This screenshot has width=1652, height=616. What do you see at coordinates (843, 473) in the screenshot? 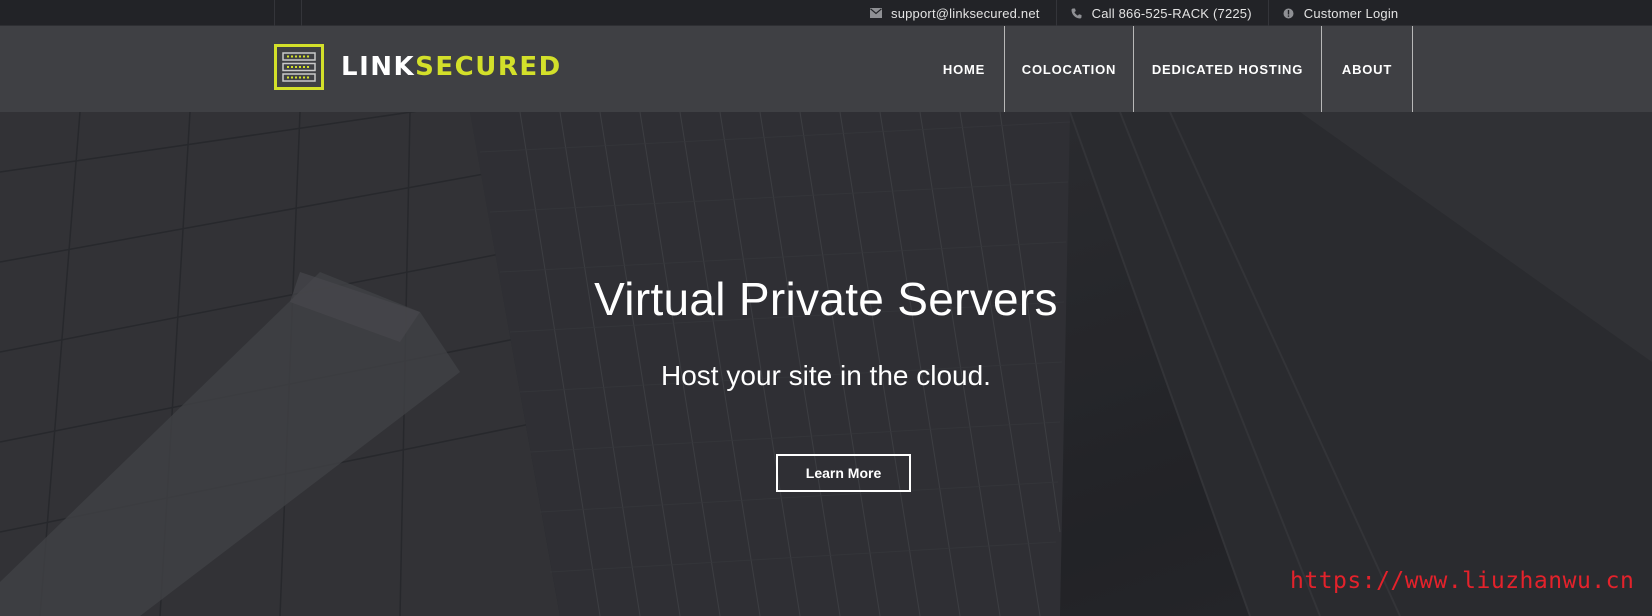
I see `learn-more-button: Learn More` at bounding box center [843, 473].